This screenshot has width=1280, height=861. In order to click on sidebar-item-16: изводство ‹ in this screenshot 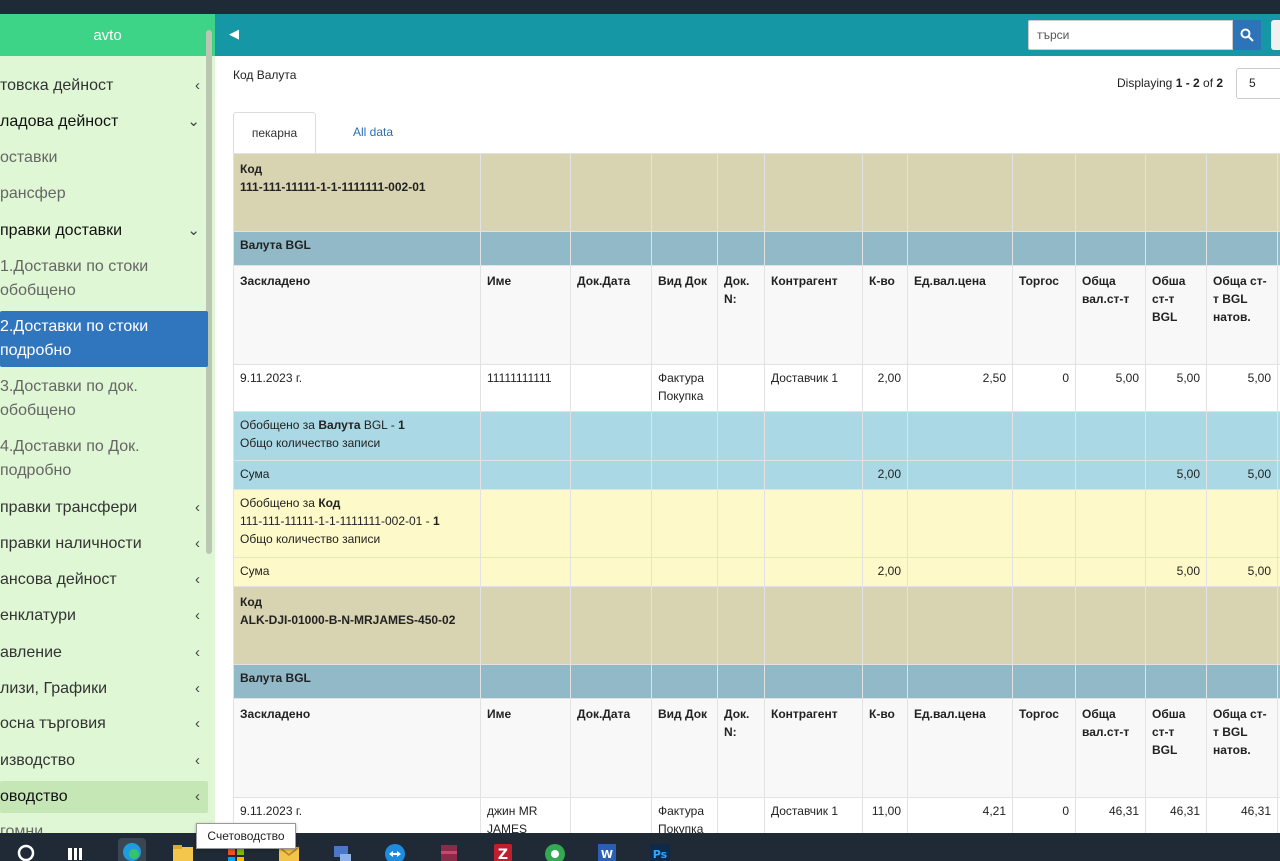, I will do `click(104, 761)`.